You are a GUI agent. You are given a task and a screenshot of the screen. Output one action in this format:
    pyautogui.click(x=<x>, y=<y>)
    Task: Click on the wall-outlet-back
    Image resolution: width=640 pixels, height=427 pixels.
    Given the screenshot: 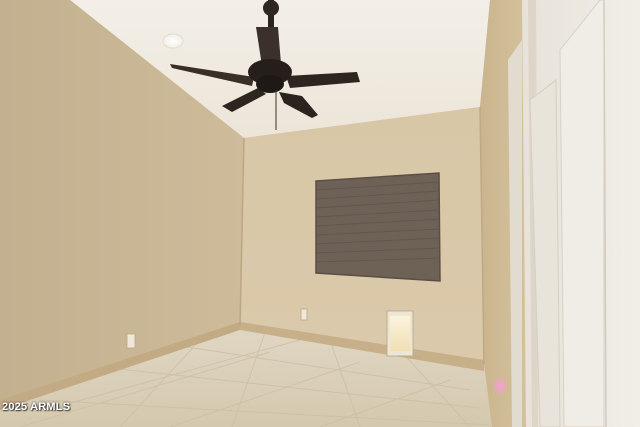 What is the action you would take?
    pyautogui.click(x=304, y=314)
    